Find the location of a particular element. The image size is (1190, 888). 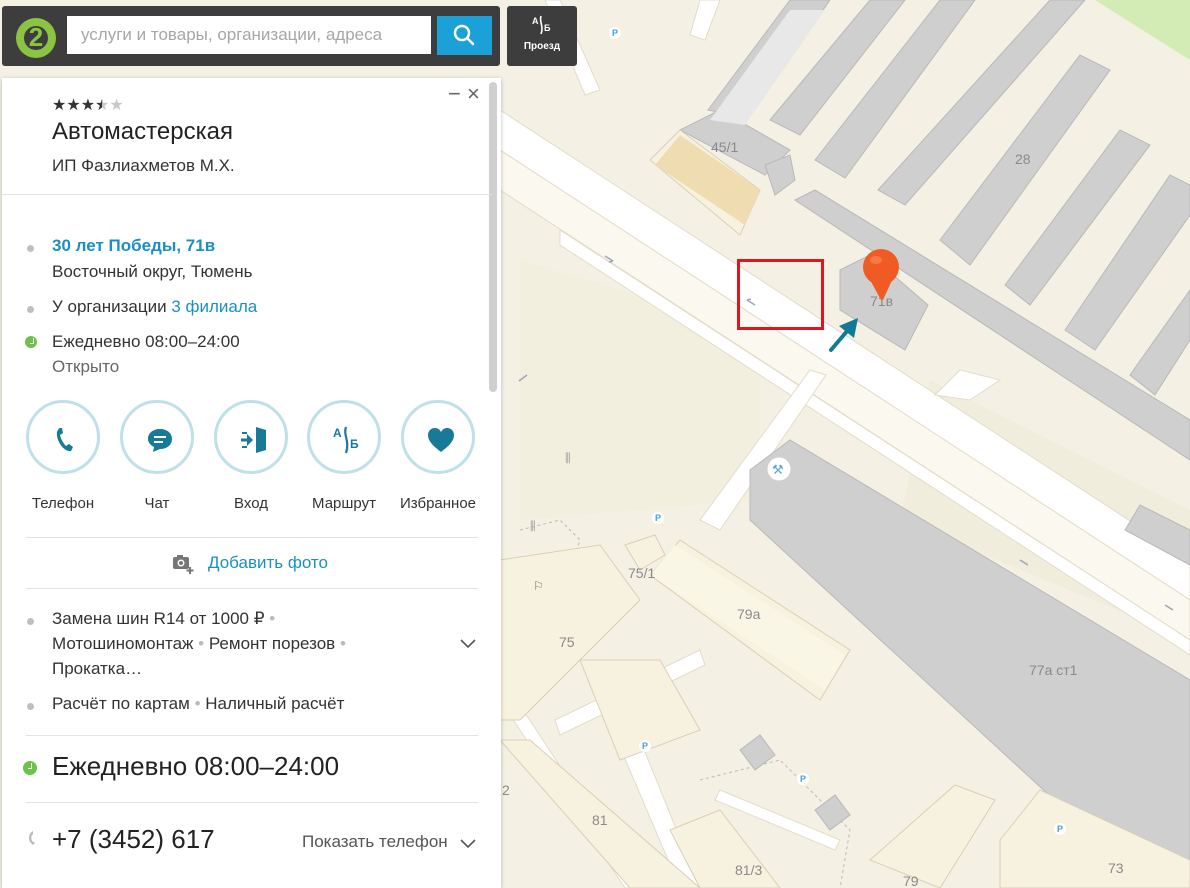

route-action-button: А Б is located at coordinates (344, 437).